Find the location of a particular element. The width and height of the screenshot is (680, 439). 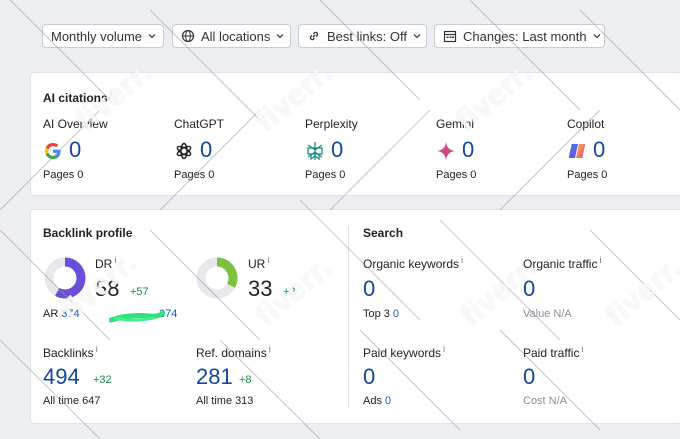

chatgpt-value: 0 is located at coordinates (206, 150).